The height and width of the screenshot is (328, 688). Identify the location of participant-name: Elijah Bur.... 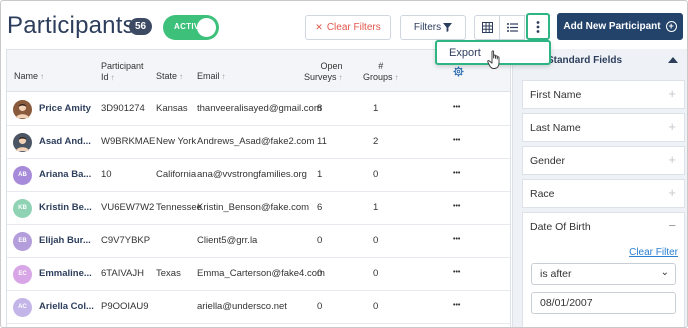
(65, 240).